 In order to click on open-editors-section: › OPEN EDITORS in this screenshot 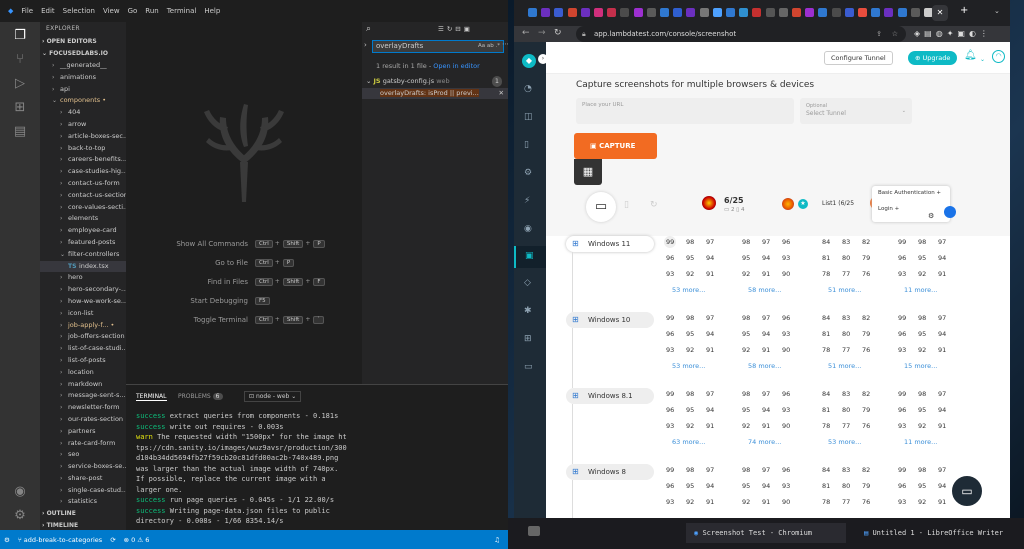, I will do `click(83, 42)`.